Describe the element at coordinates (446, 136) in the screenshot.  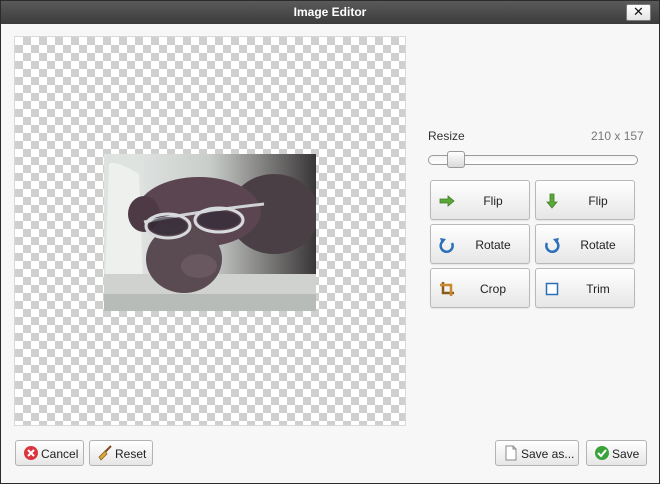
I see `resize-label: Resize` at that location.